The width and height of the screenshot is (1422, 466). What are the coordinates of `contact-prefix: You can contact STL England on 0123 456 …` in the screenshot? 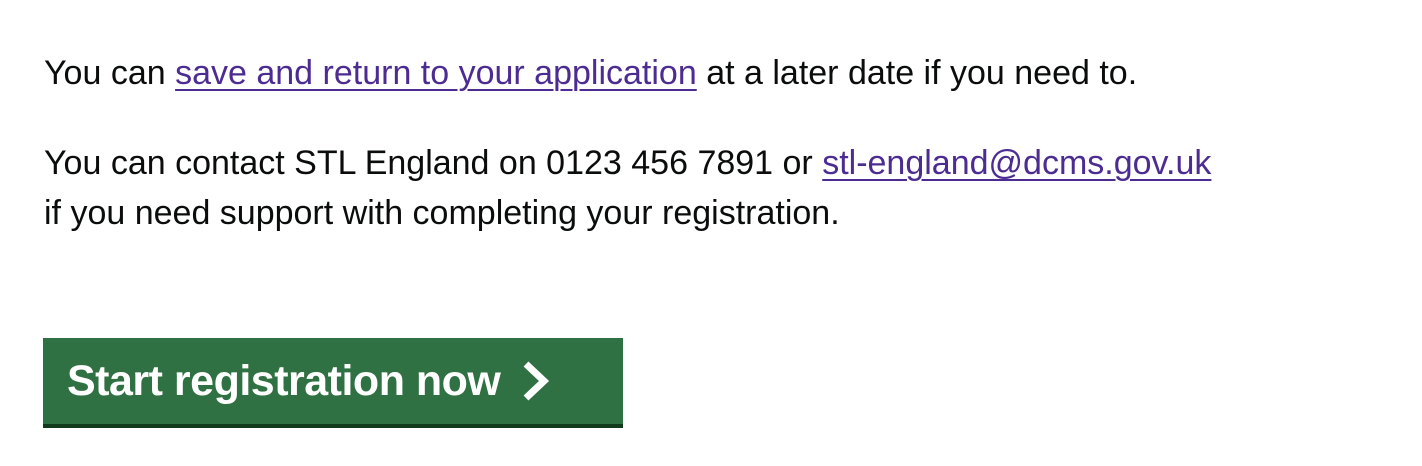 It's located at (433, 163).